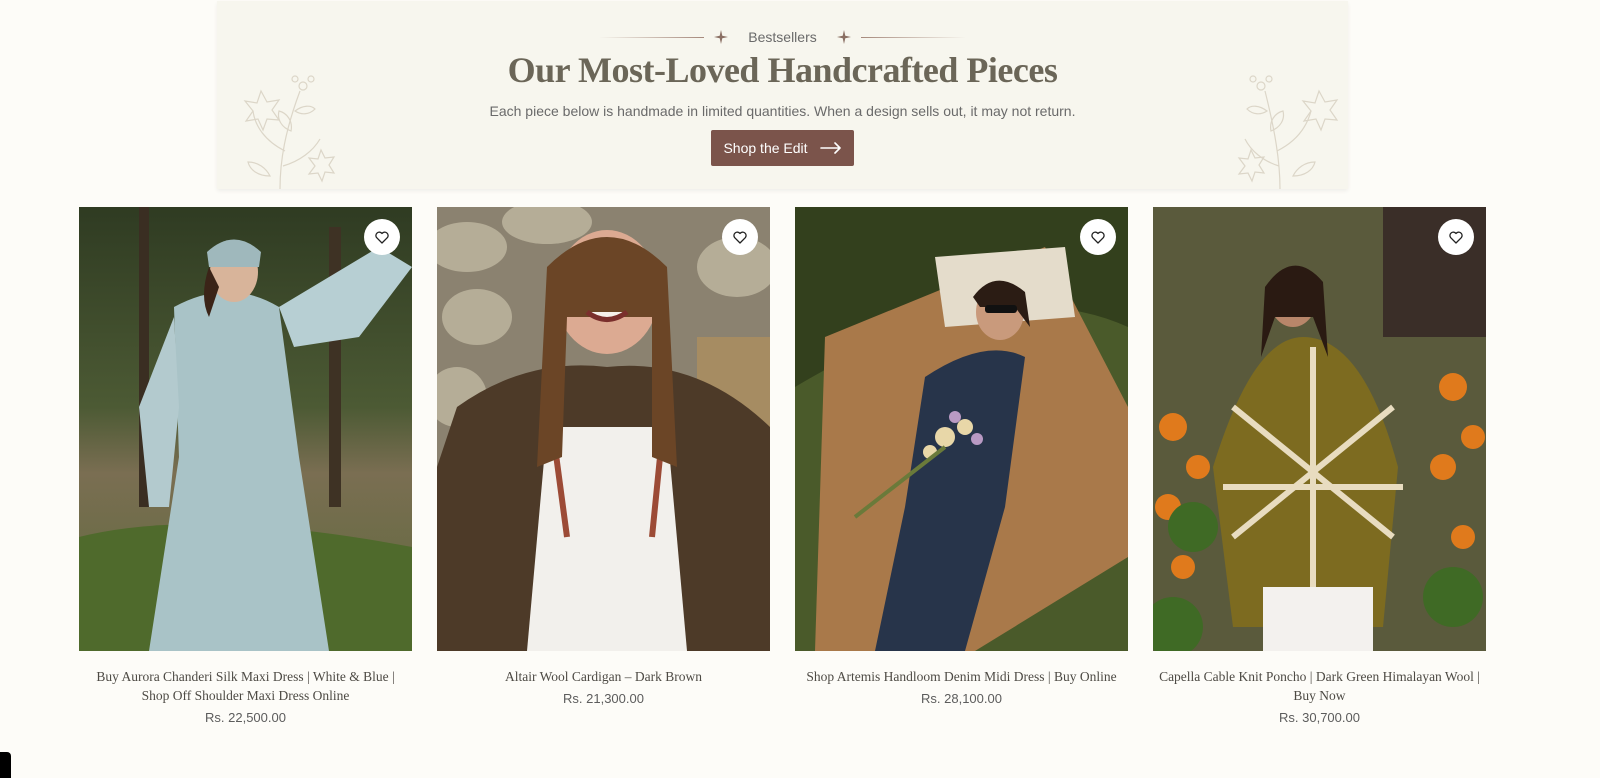 The height and width of the screenshot is (778, 1600). I want to click on arrow-right-icon, so click(830, 148).